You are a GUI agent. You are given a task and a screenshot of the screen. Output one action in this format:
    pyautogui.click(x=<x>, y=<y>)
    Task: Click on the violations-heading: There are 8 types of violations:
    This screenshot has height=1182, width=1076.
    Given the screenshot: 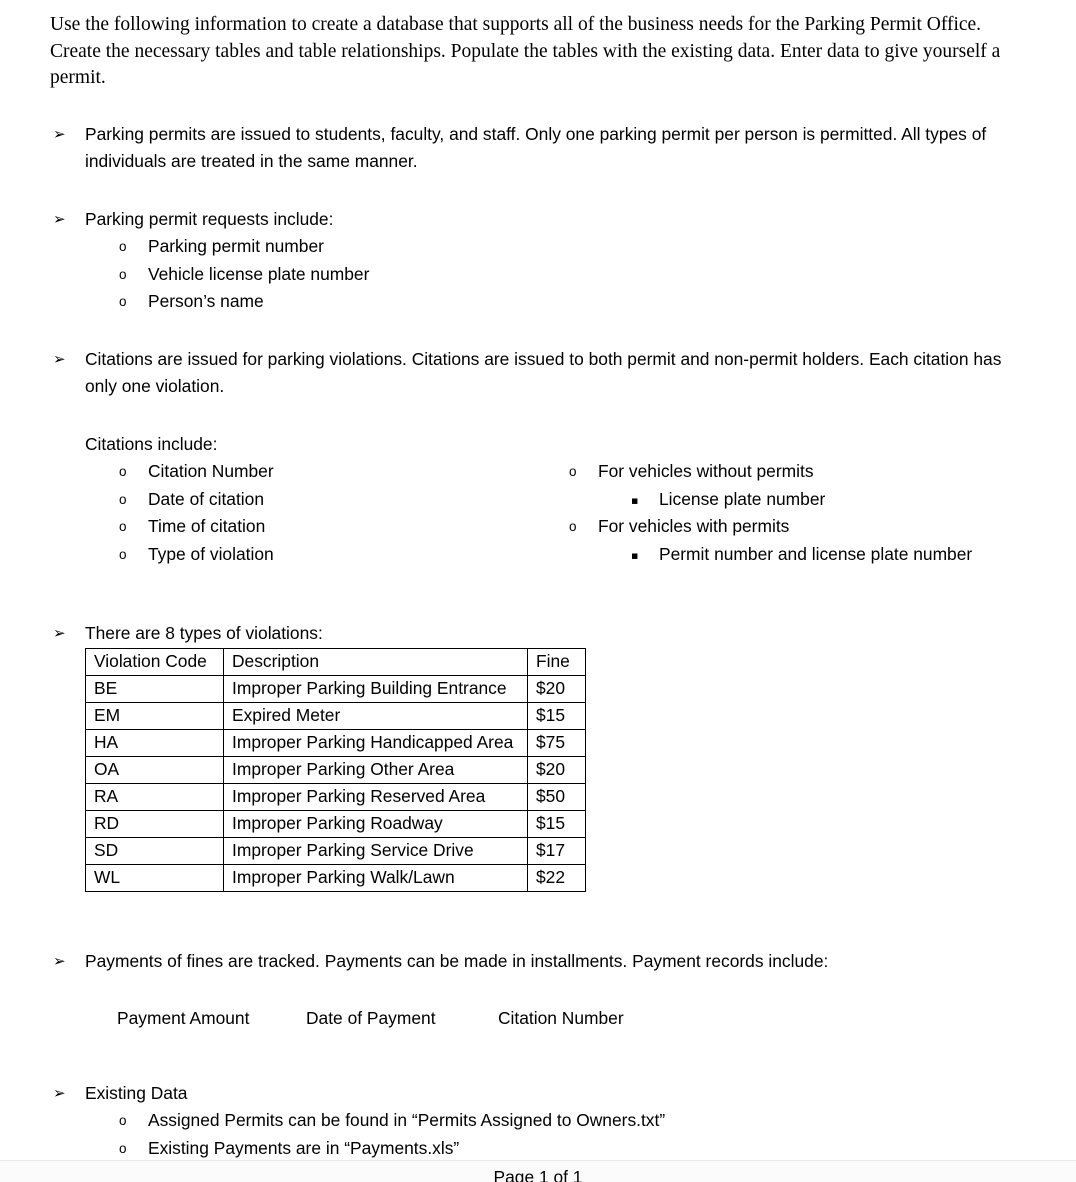 What is the action you would take?
    pyautogui.click(x=204, y=633)
    